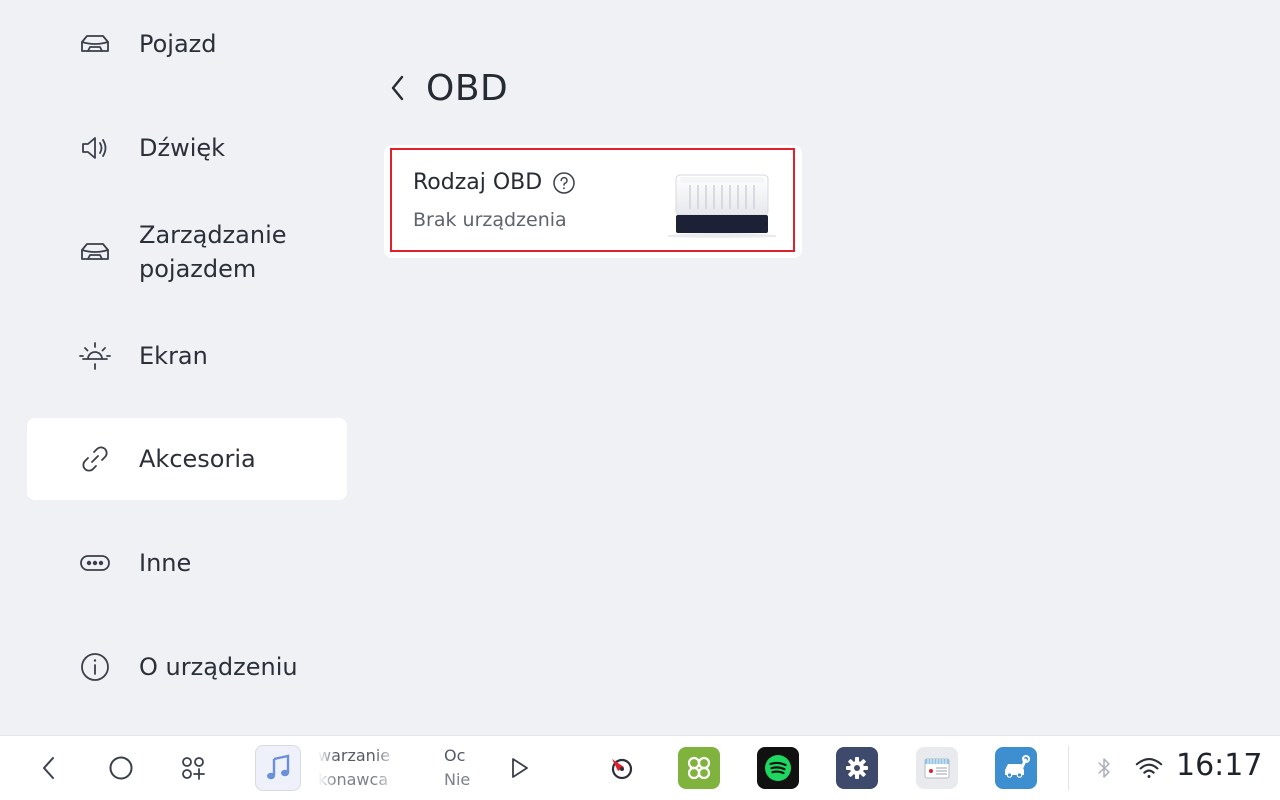  Describe the element at coordinates (593, 201) in the screenshot. I see `obd-type-card: Rodzaj OBD Brak urządzenia` at that location.